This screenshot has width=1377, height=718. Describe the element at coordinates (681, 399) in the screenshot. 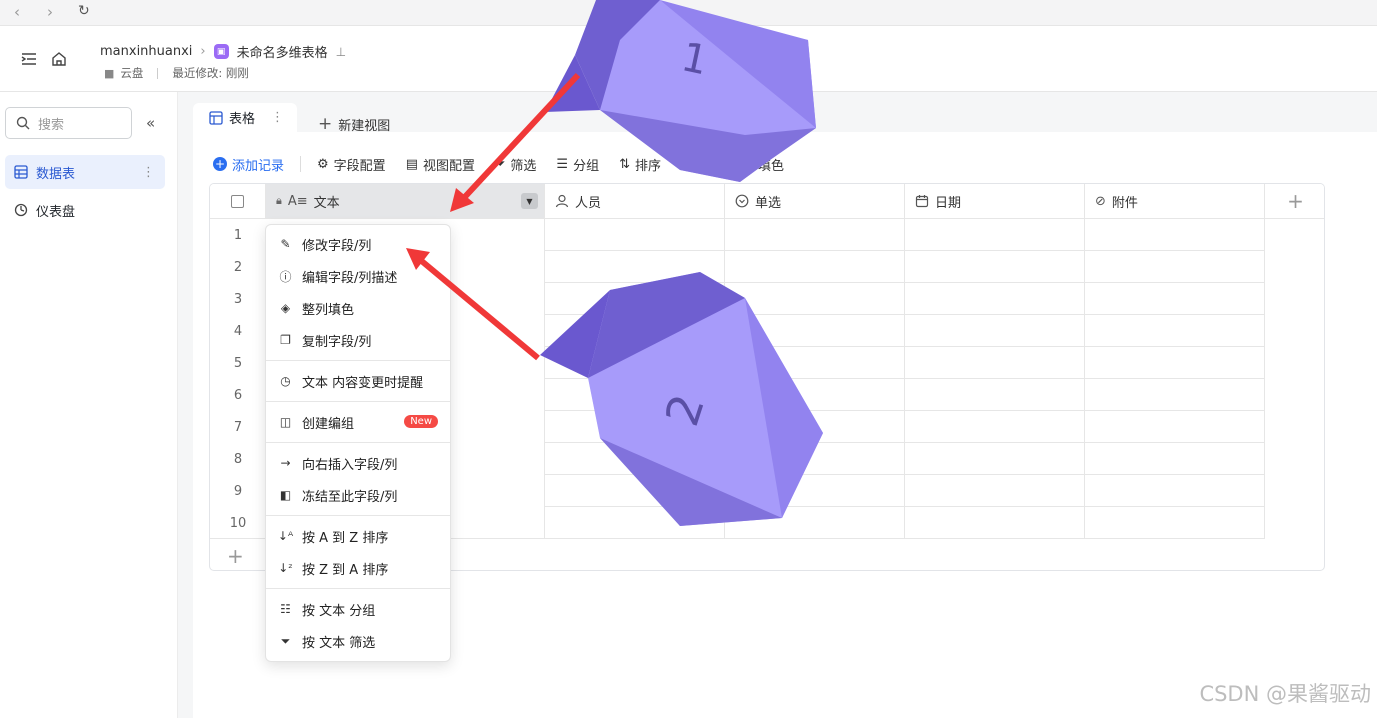

I see `die-2-graphic: 2` at that location.